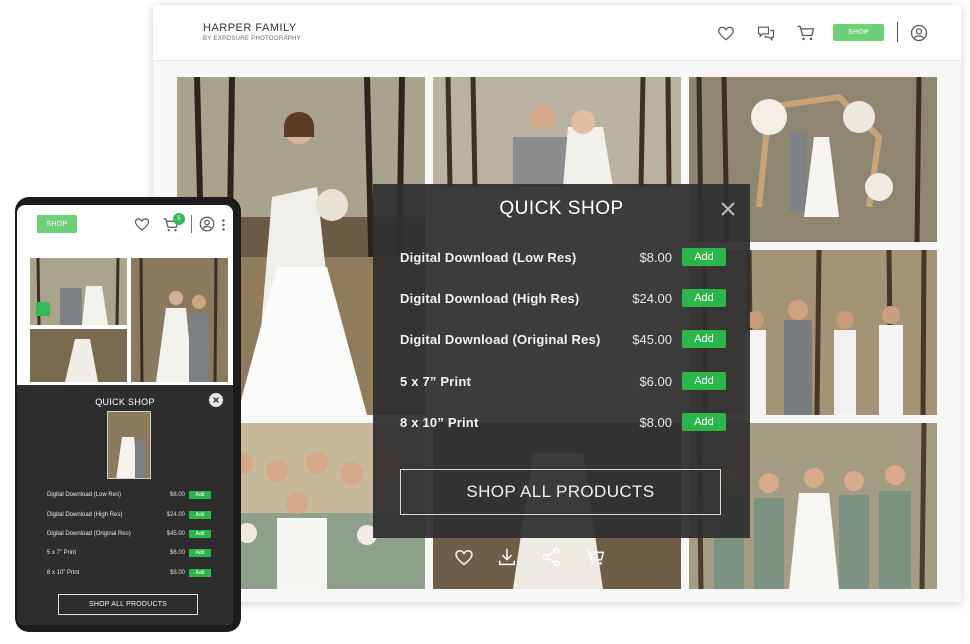  I want to click on more-icon, so click(223, 224).